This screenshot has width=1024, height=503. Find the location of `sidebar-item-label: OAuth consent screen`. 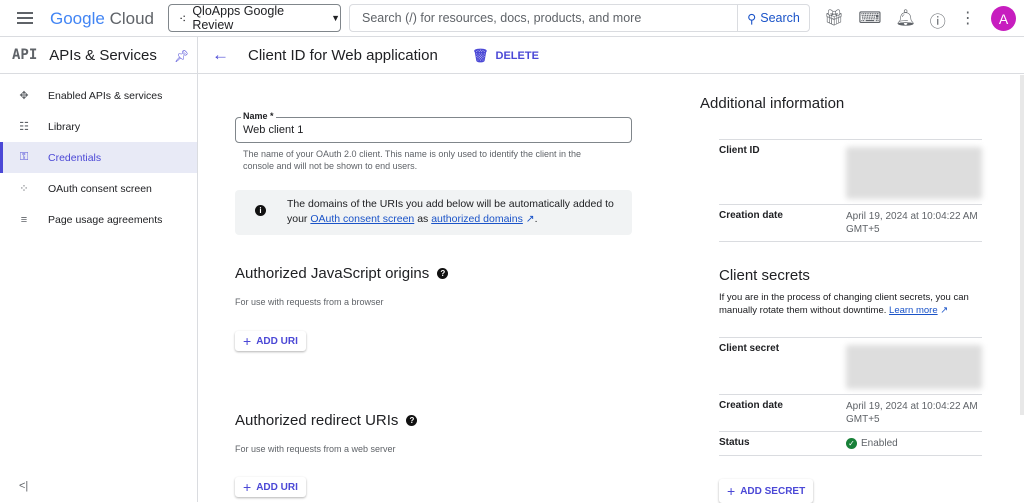

sidebar-item-label: OAuth consent screen is located at coordinates (100, 188).